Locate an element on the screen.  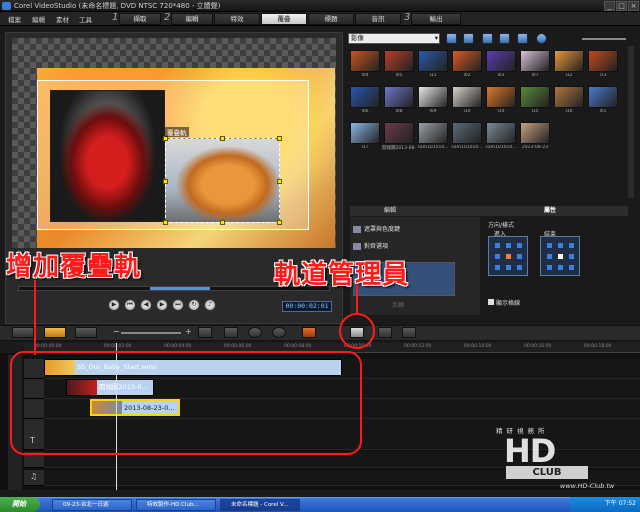
thumbnail-size-icon is located at coordinates (522, 38).